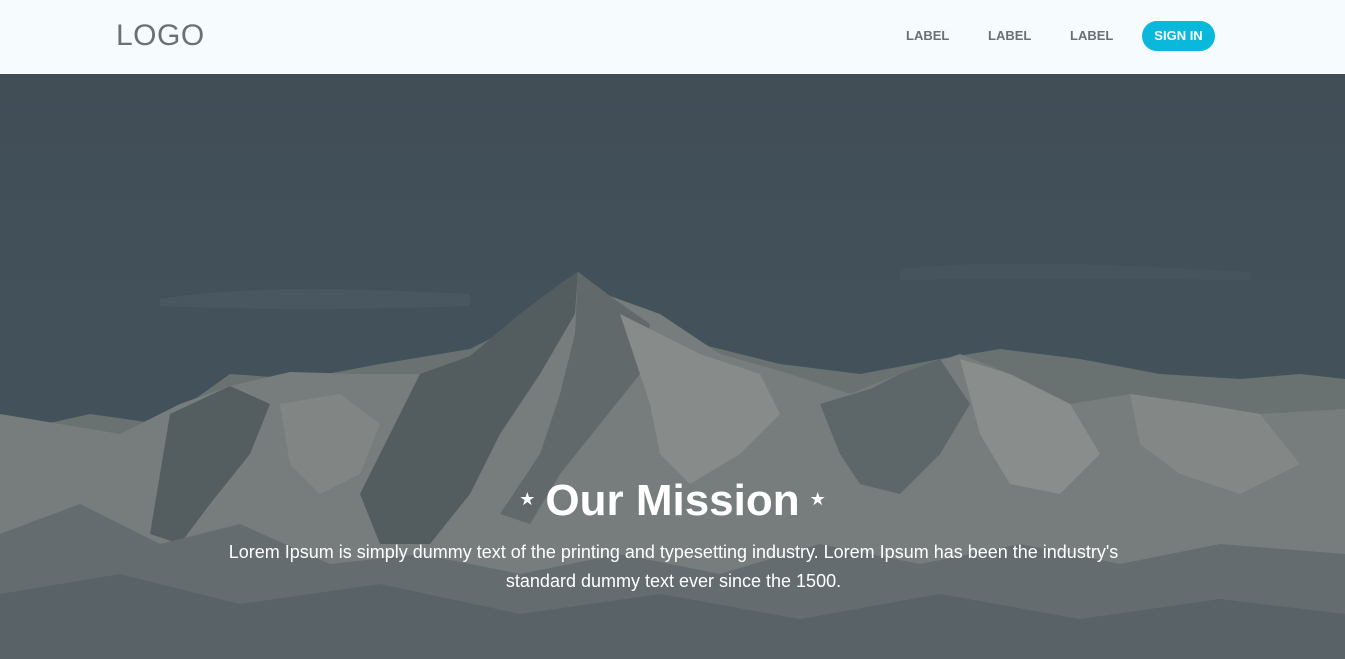 Image resolution: width=1345 pixels, height=659 pixels. What do you see at coordinates (1091, 36) in the screenshot?
I see `nav-link-3: LABEL` at bounding box center [1091, 36].